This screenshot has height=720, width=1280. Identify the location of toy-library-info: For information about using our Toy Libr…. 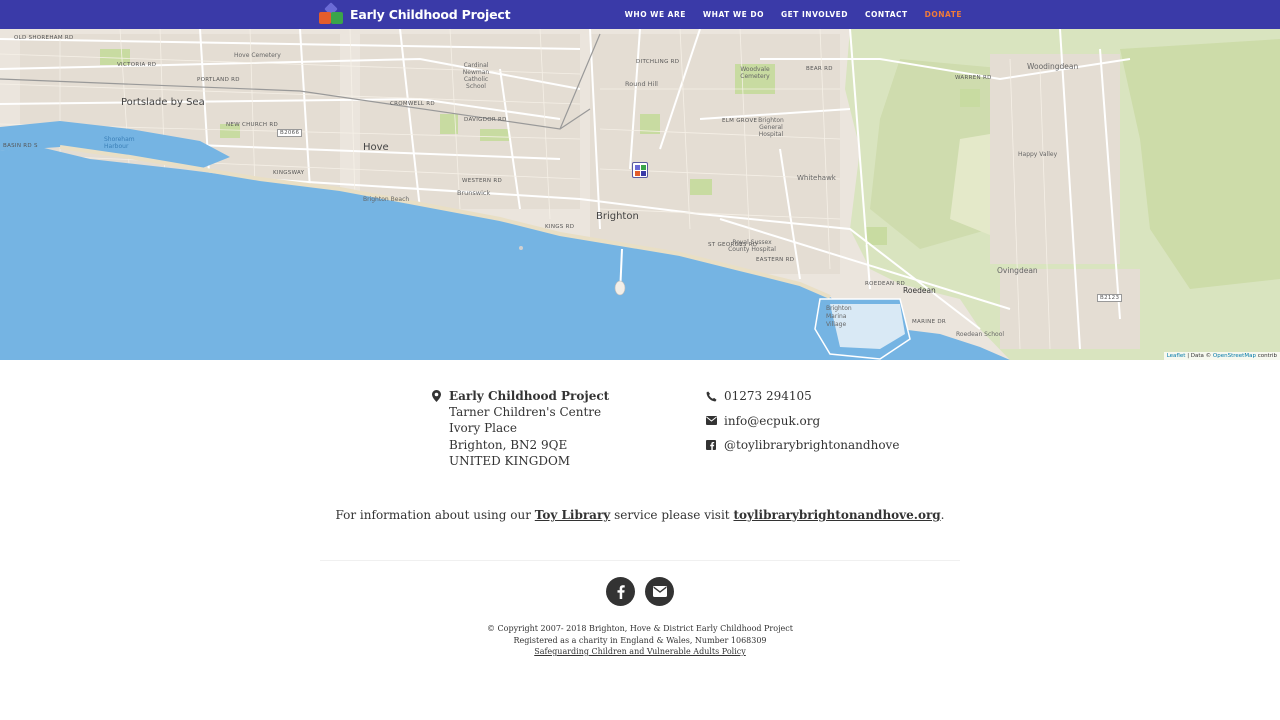
(640, 515).